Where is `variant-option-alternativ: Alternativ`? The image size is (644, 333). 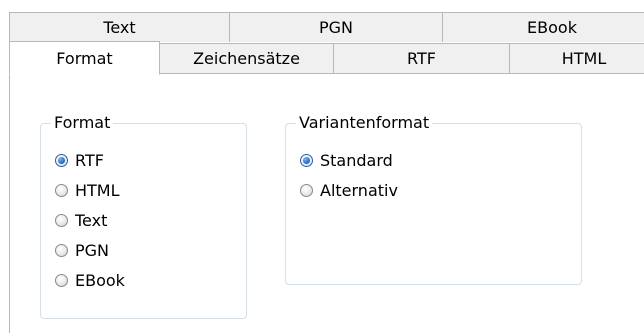
variant-option-alternativ: Alternativ is located at coordinates (349, 190).